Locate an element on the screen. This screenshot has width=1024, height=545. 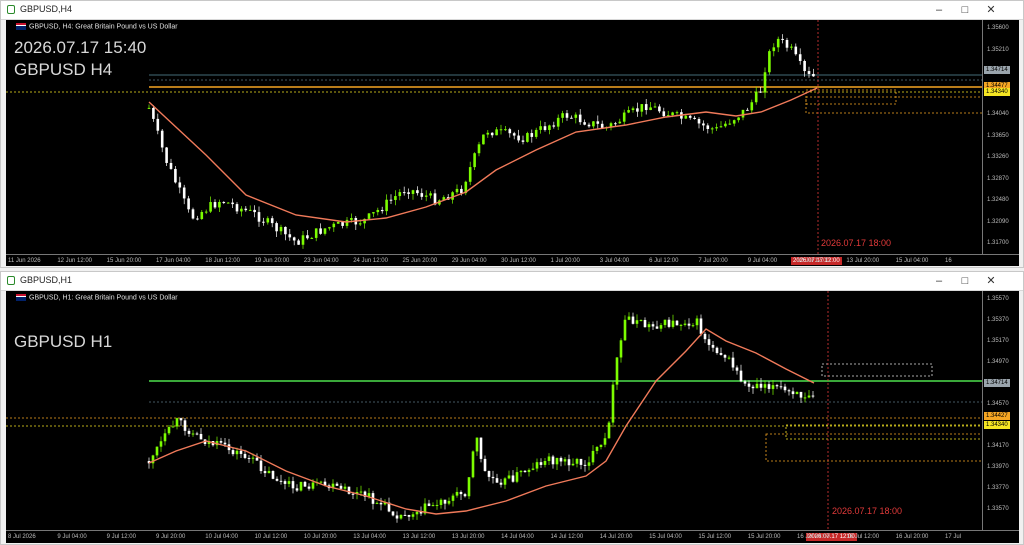
time-scale-label: 3 Jul 04:00 is located at coordinates (614, 261).